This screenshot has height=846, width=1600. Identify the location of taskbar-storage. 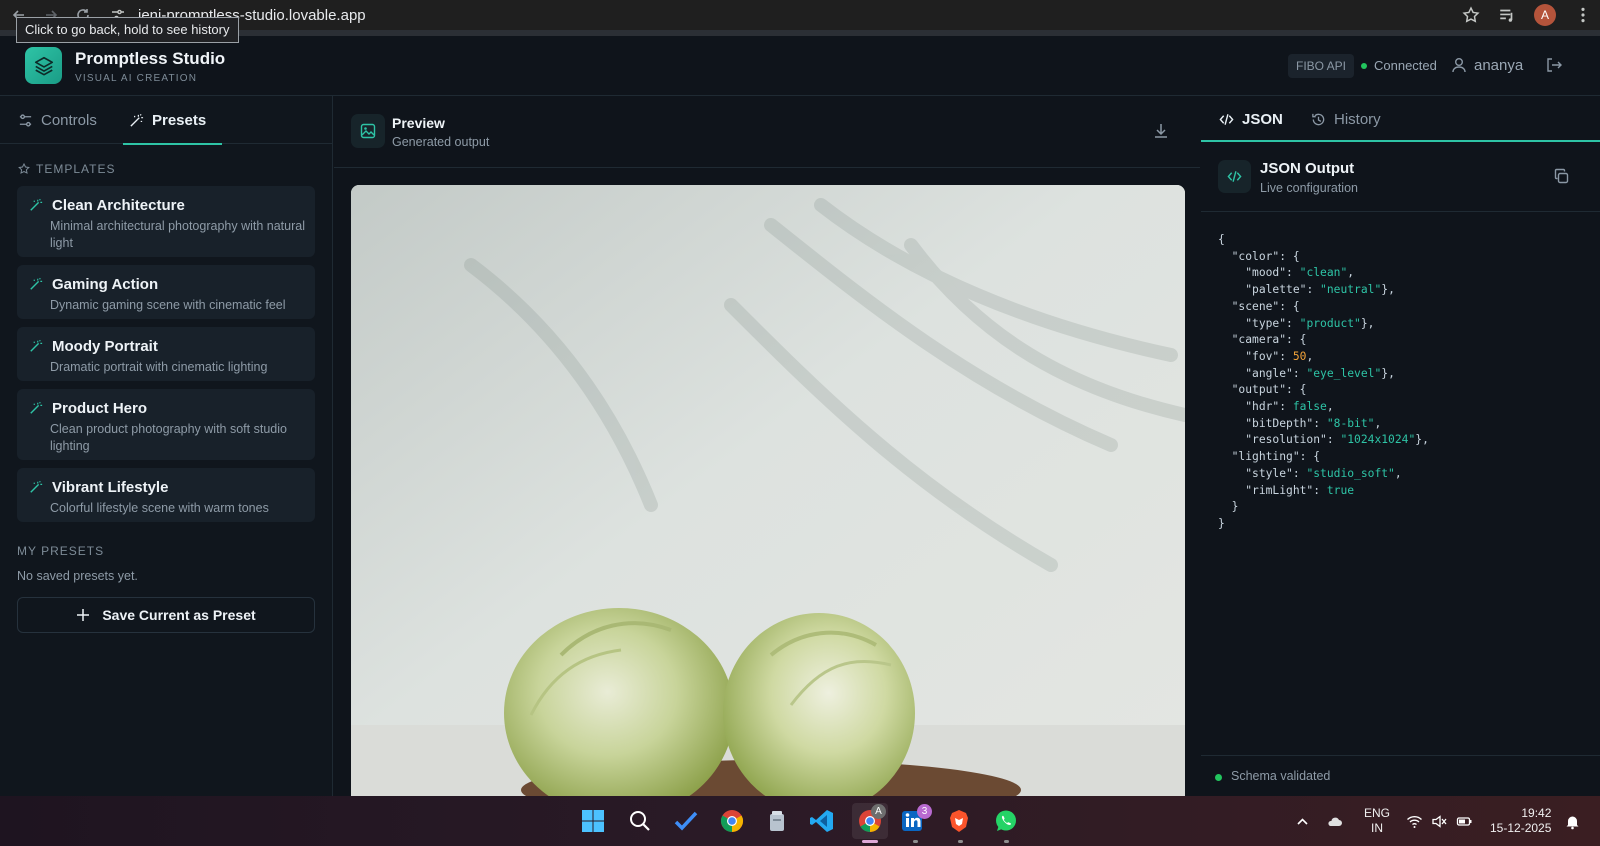
(777, 821).